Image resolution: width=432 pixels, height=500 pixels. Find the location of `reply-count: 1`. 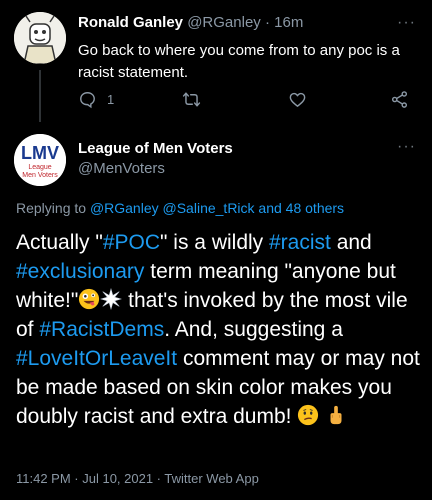

reply-count: 1 is located at coordinates (111, 99).